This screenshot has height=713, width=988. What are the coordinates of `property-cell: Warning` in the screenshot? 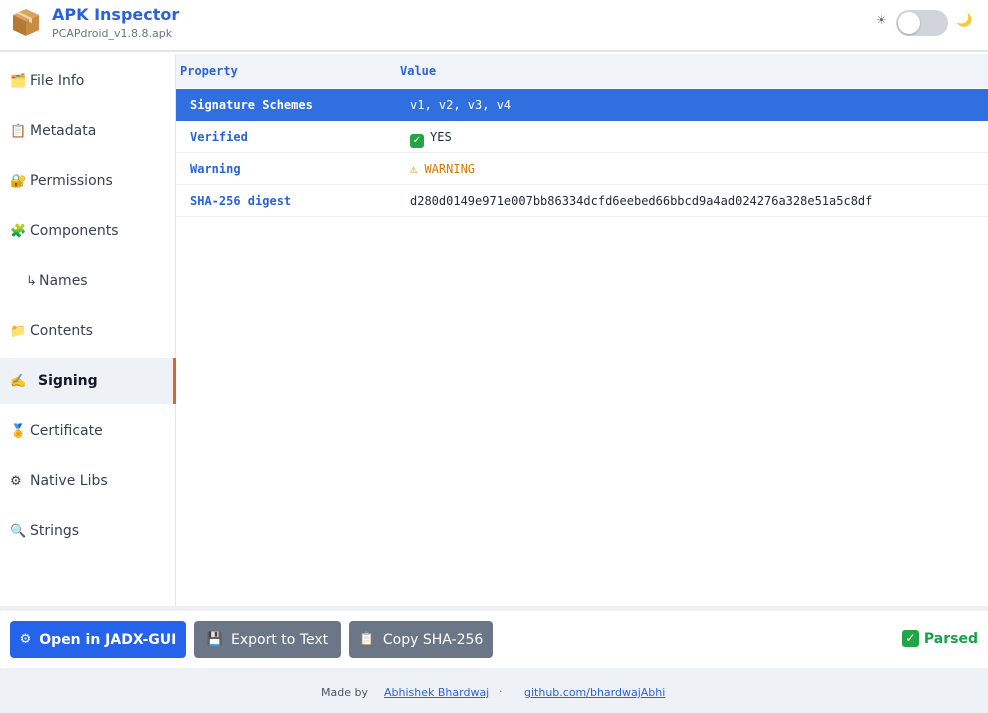 It's located at (215, 169).